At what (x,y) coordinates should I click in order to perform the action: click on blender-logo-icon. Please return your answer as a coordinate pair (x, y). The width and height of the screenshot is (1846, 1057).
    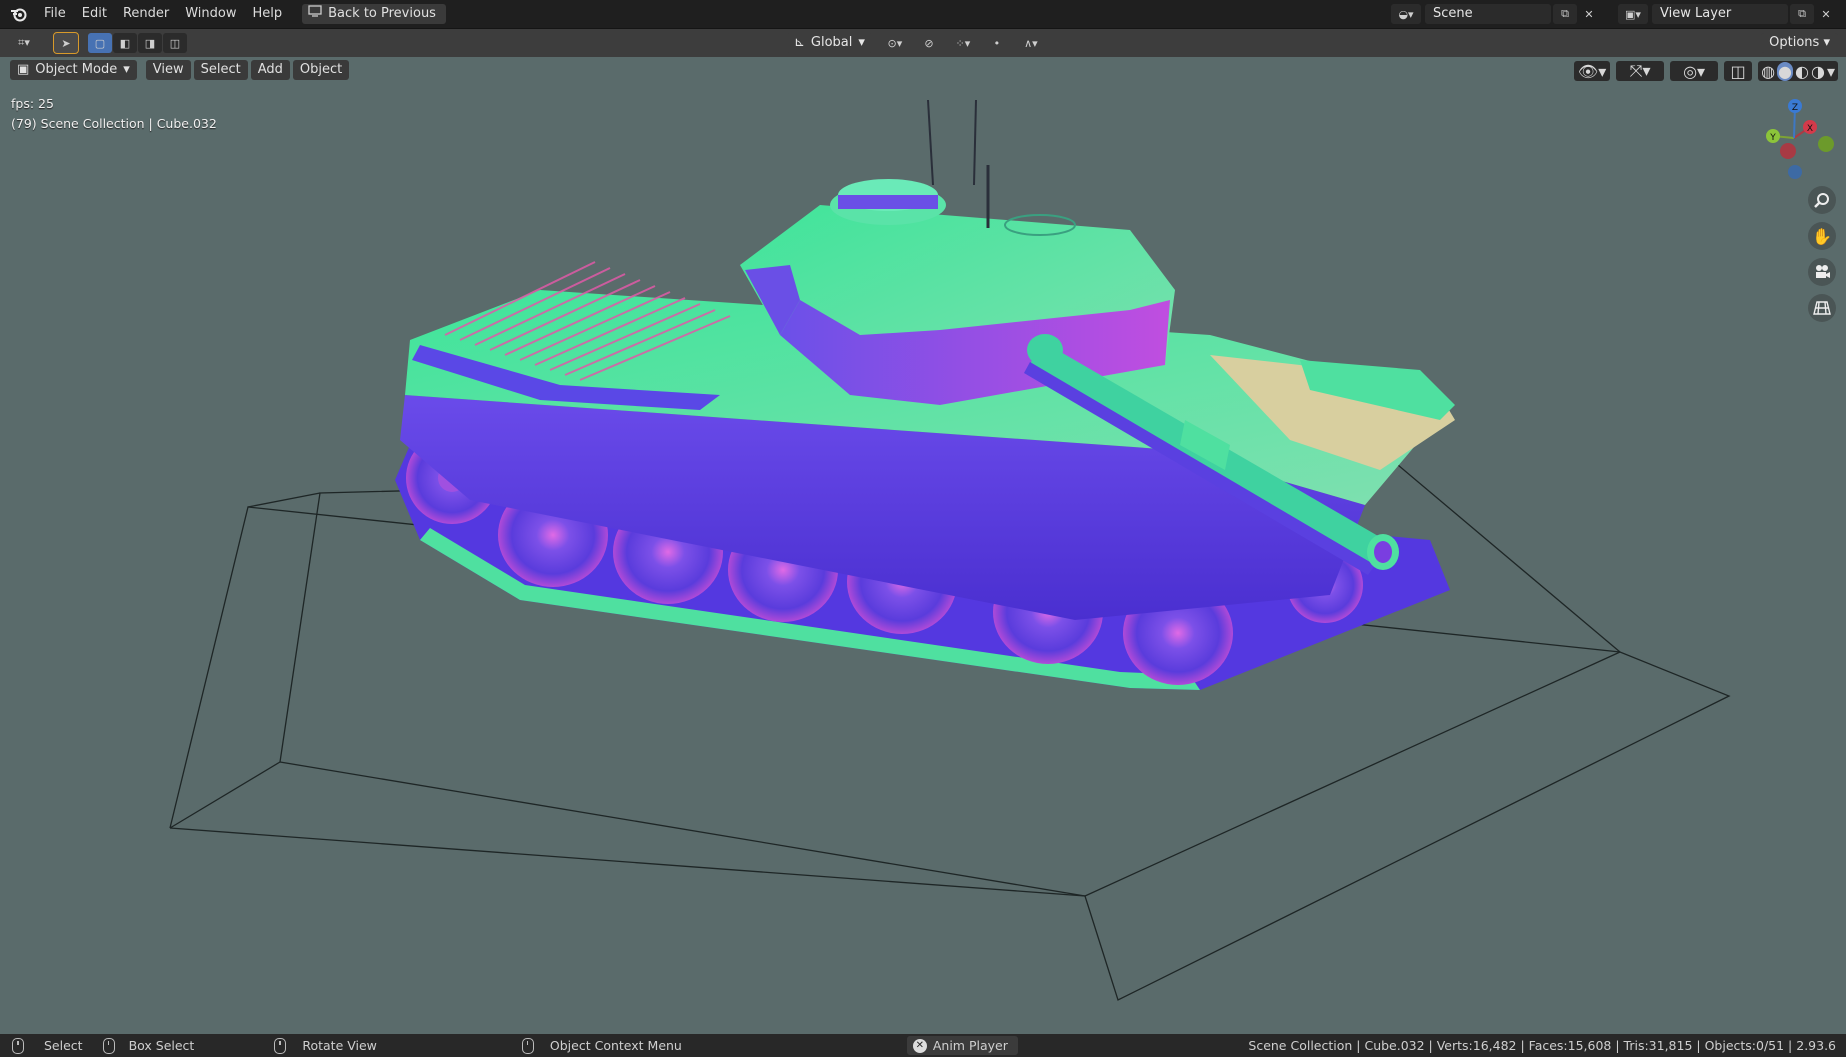
    Looking at the image, I should click on (19, 14).